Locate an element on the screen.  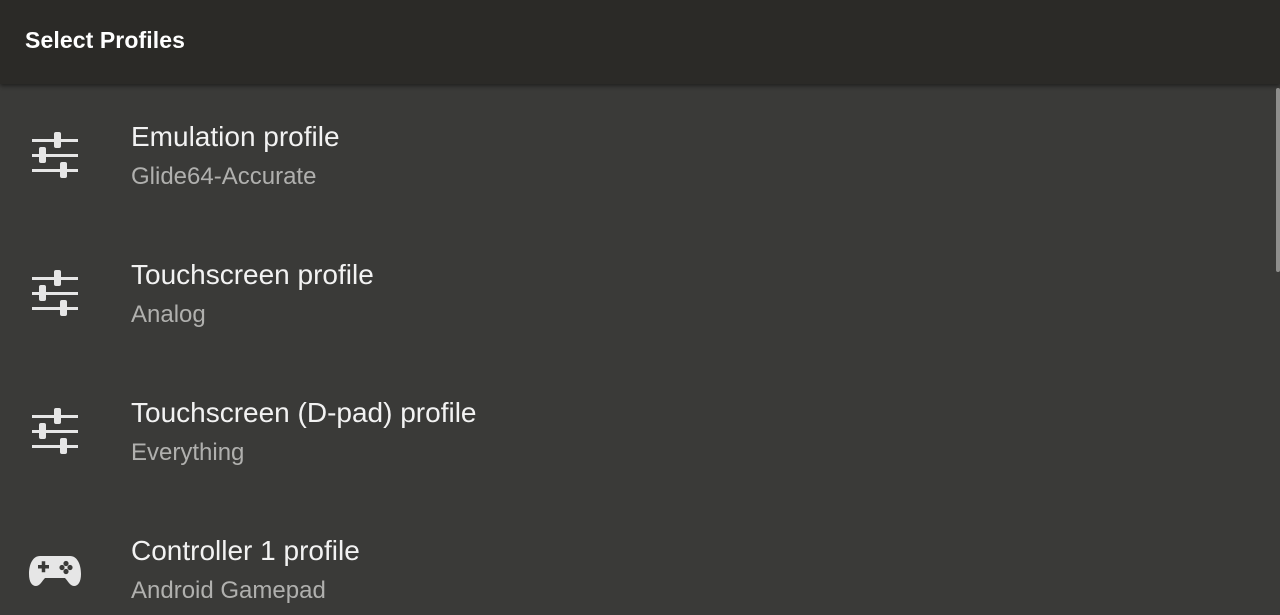
scrollbar is located at coordinates (1278, 180).